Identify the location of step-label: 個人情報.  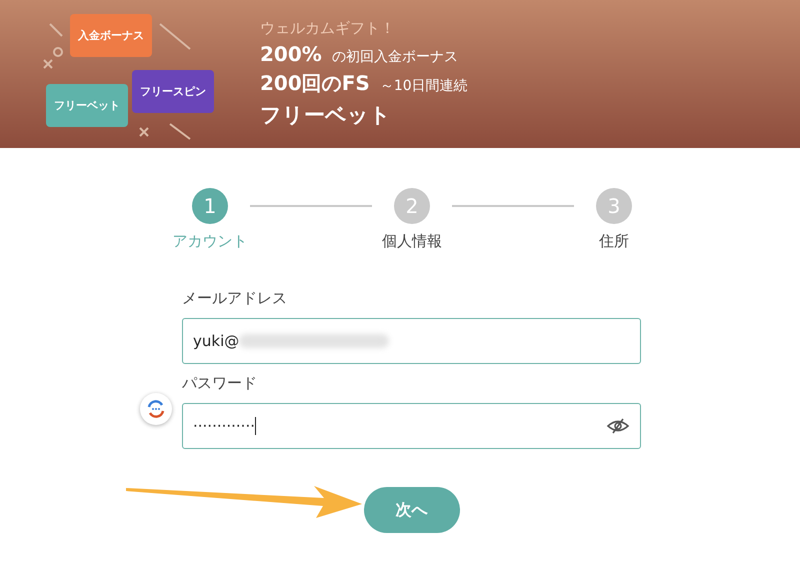
(412, 241).